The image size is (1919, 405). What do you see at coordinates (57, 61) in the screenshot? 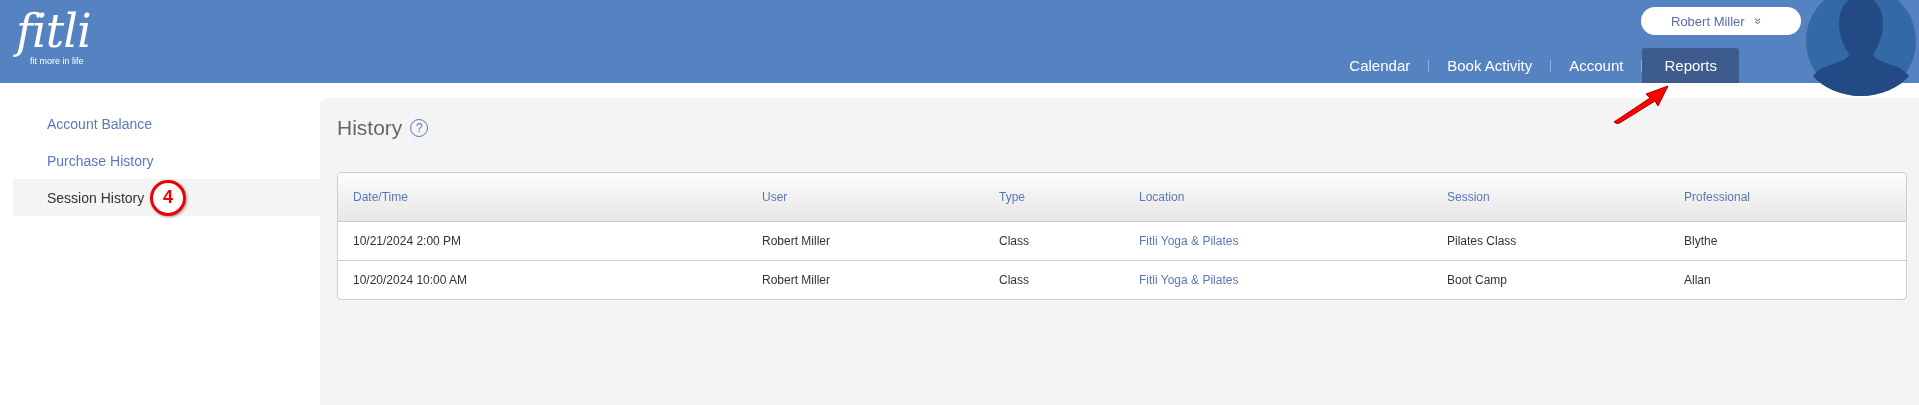
I see `logo-tagline: fit more in life` at bounding box center [57, 61].